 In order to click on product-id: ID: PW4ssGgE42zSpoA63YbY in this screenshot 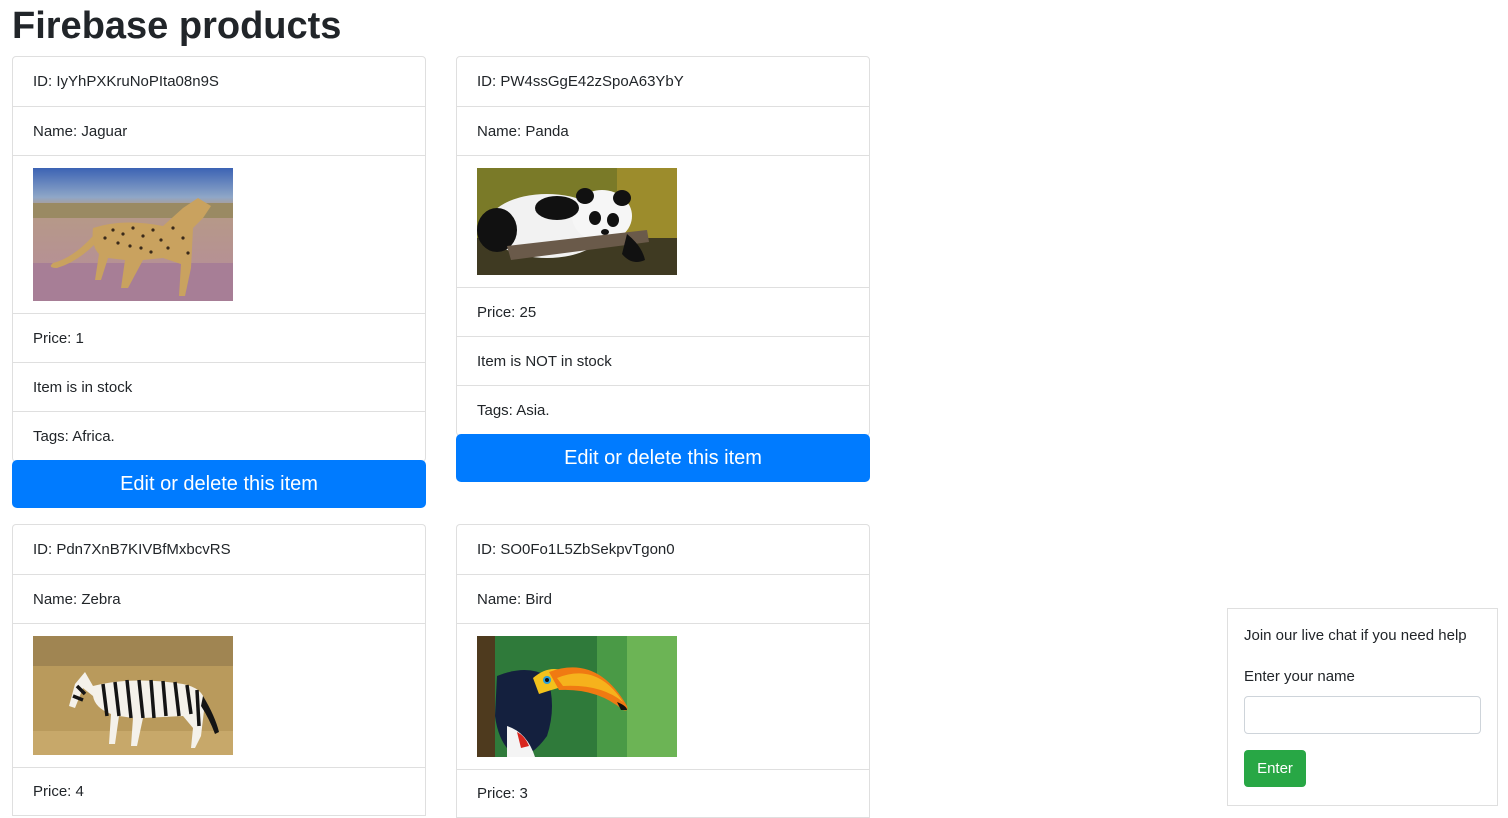, I will do `click(580, 81)`.